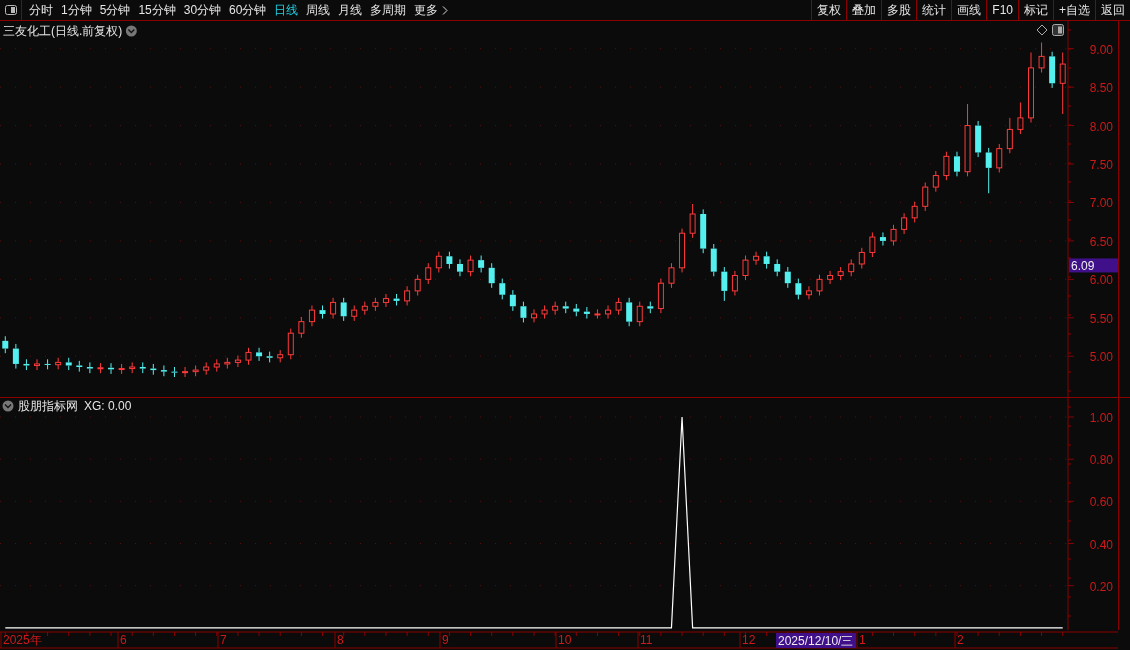 The width and height of the screenshot is (1130, 650). Describe the element at coordinates (1101, 502) in the screenshot. I see `axis-label: 0.60` at that location.